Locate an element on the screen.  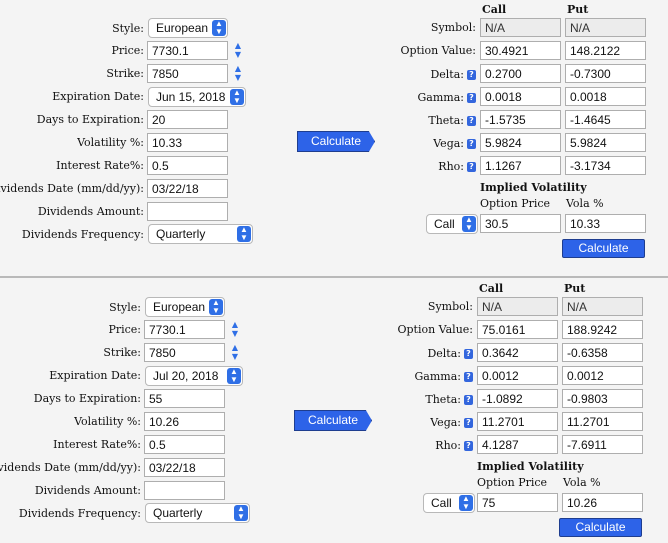
dividends-frequency-value: Quarterly is located at coordinates (178, 513).